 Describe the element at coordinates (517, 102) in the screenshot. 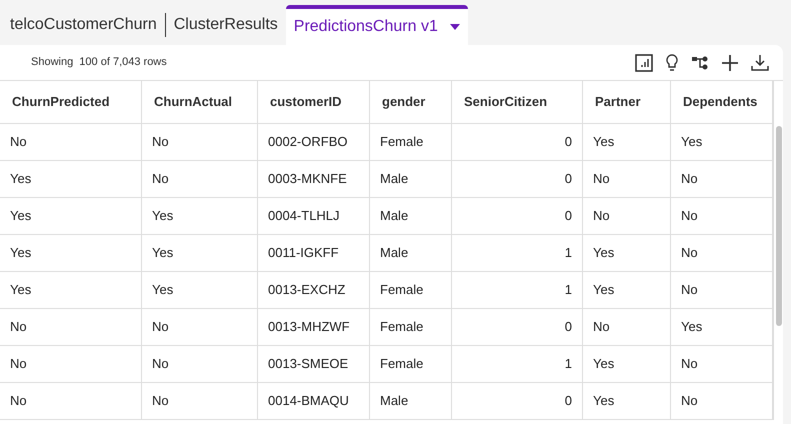

I see `column-header: SeniorCitizen` at that location.